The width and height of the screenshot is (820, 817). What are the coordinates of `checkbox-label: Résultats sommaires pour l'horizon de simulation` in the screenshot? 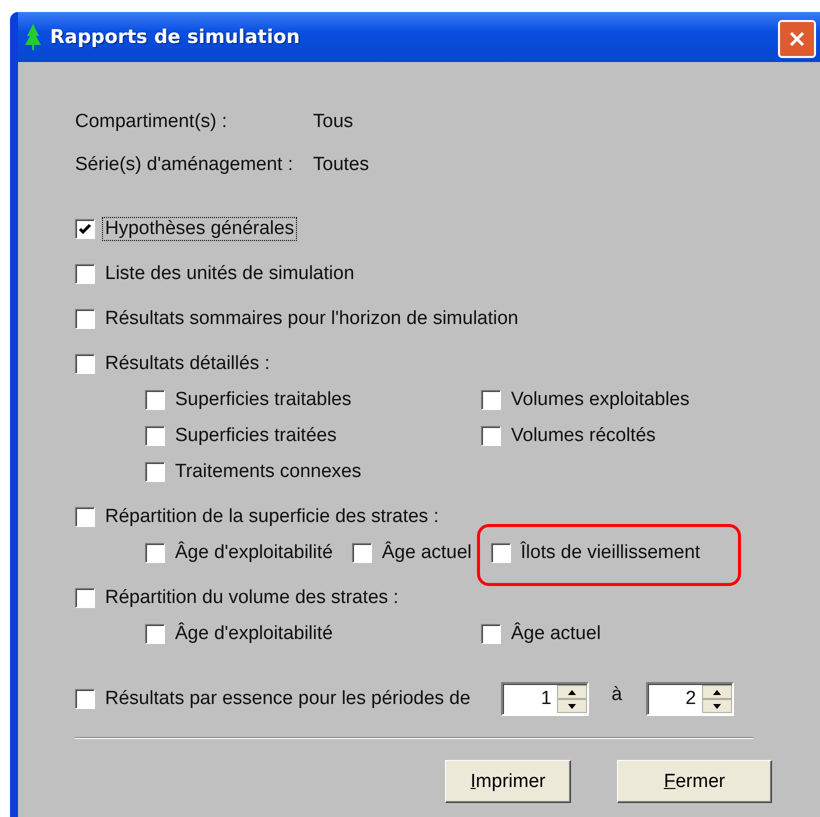 It's located at (312, 319).